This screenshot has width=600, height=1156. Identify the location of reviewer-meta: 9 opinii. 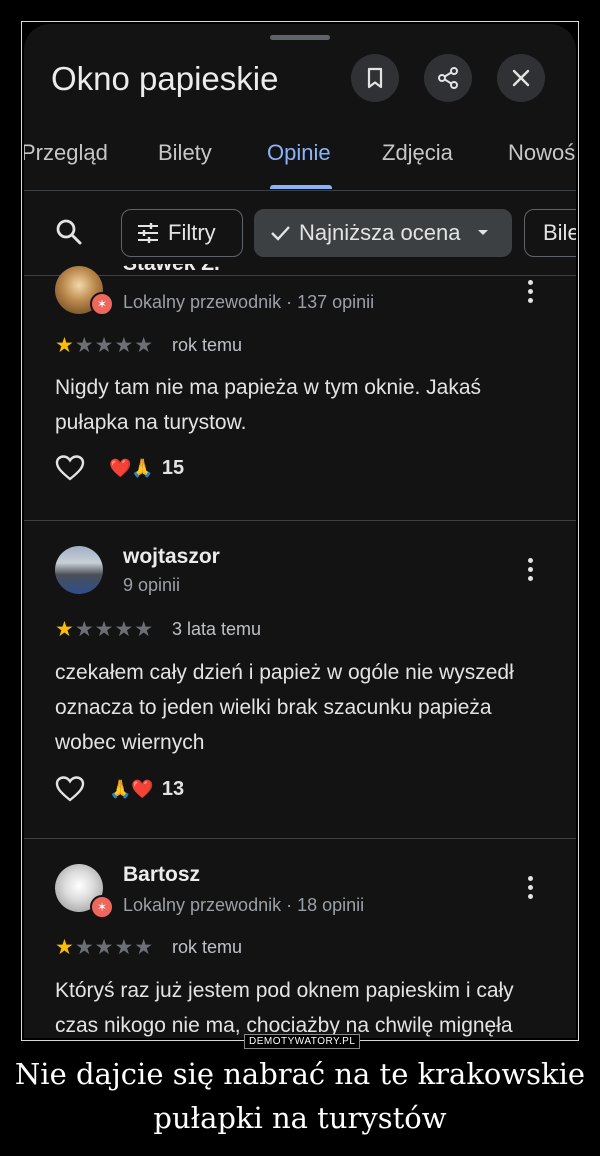
(152, 585).